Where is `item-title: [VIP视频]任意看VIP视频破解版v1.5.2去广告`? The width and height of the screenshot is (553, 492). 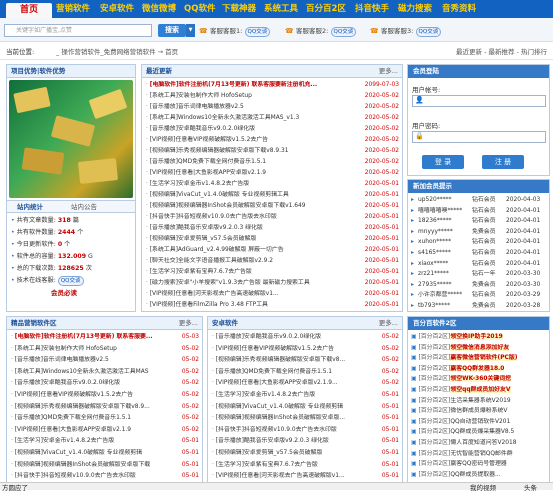
item-title: [VIP视频]任意看VIP视频破解版v1.5.2去广告 is located at coordinates (275, 349).